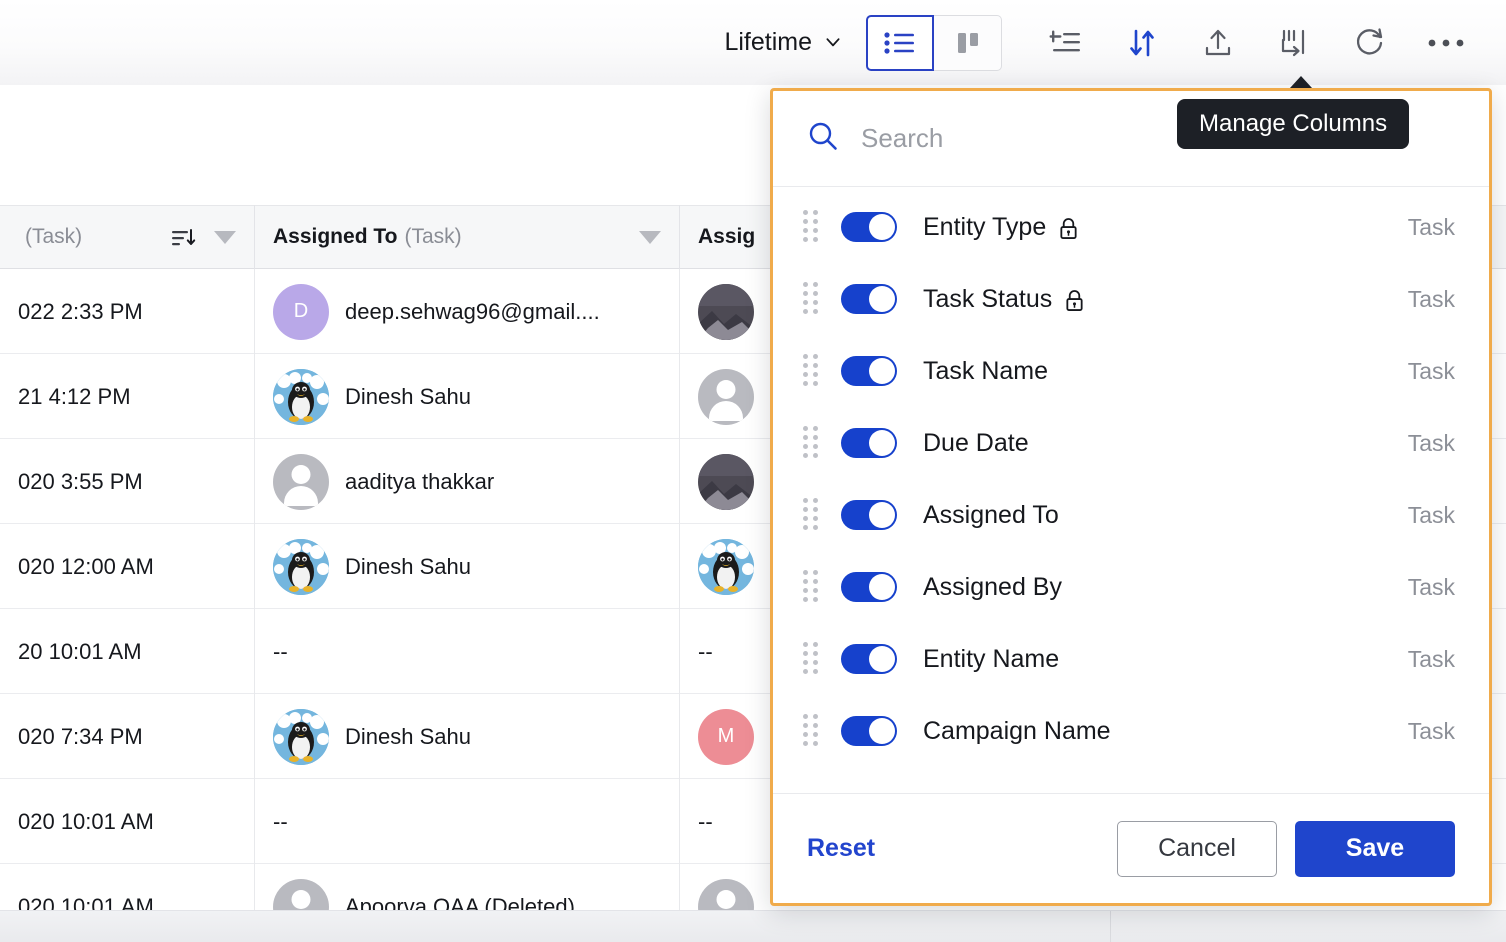  Describe the element at coordinates (1131, 659) in the screenshot. I see `column-row: Entity Name Task` at that location.